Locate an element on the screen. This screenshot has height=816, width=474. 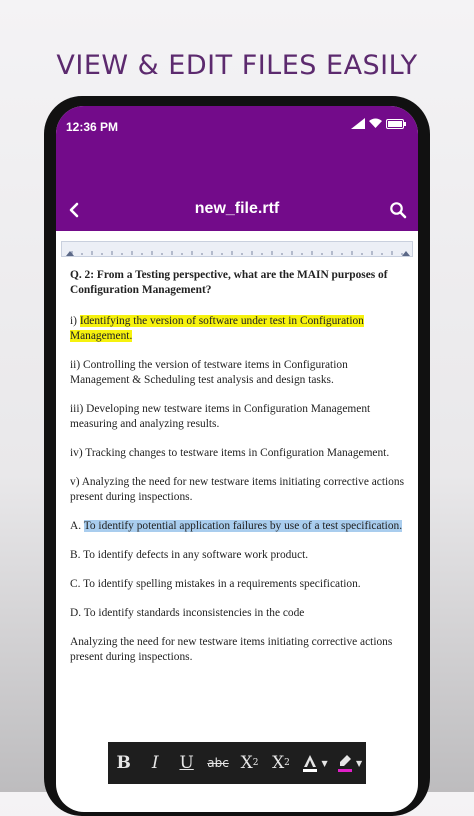
ruler-right-indent-marker is located at coordinates (406, 253).